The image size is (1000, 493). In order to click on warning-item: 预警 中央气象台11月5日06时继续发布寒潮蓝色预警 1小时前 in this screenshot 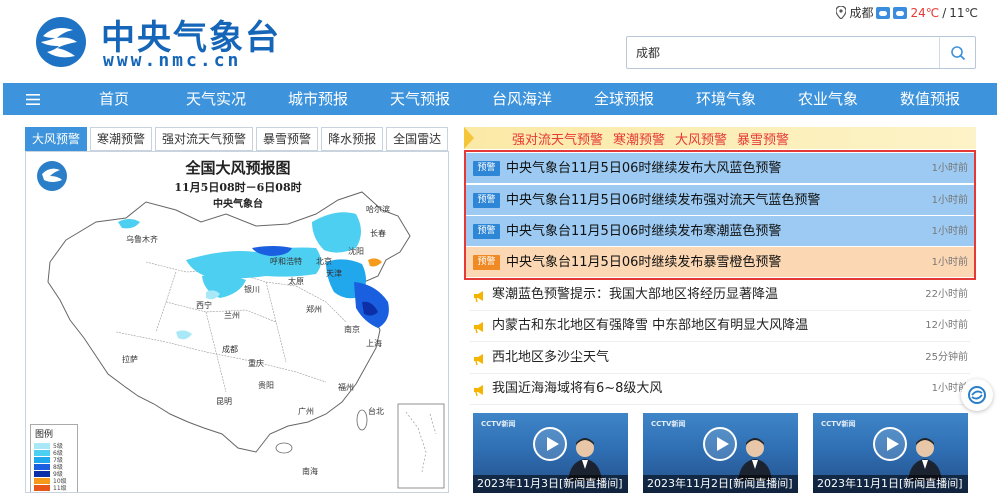, I will do `click(720, 231)`.